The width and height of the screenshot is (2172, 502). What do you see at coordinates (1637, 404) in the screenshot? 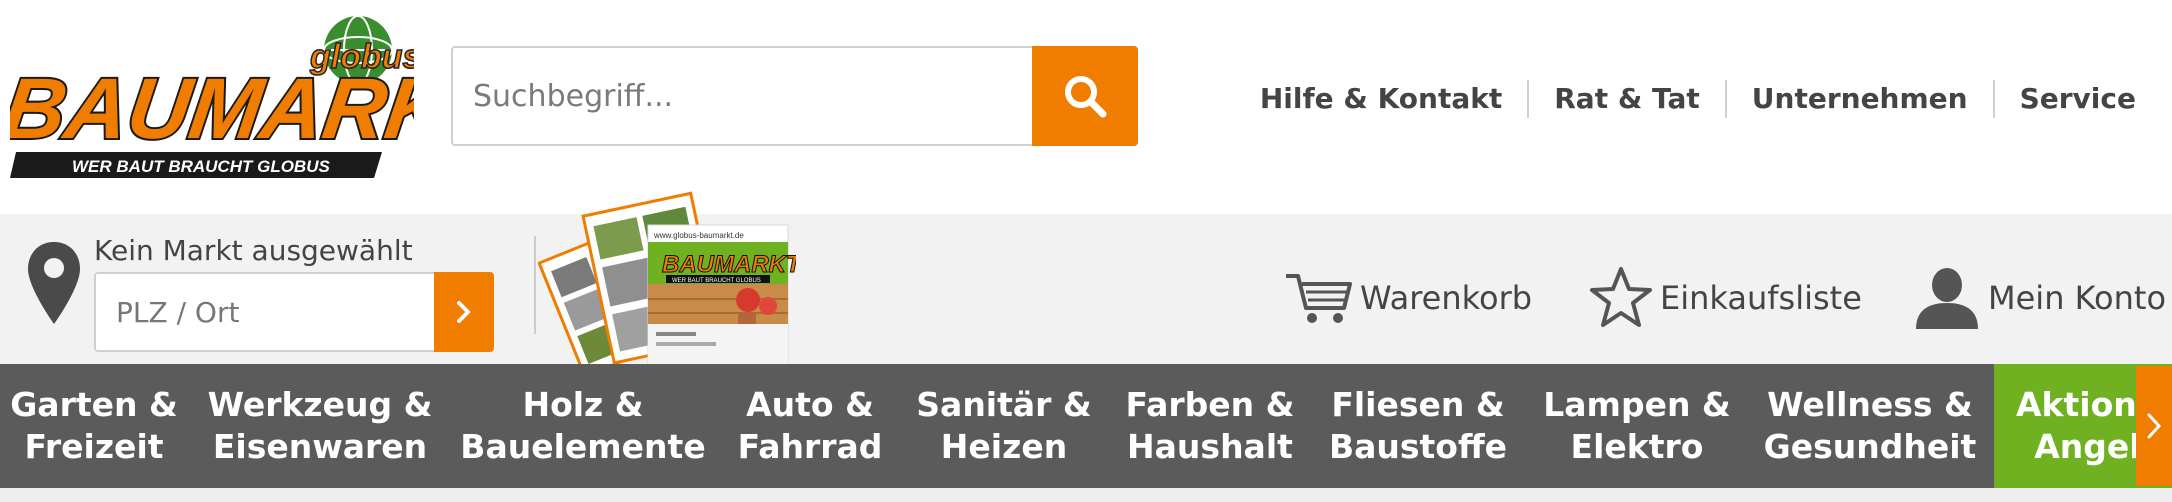
I see `category-label-line1: Lampen &` at bounding box center [1637, 404].